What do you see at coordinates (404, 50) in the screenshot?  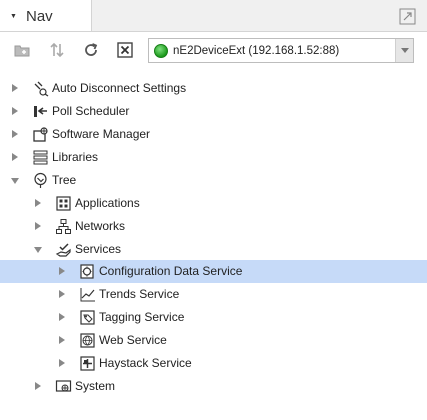 I see `chevron-down-icon` at bounding box center [404, 50].